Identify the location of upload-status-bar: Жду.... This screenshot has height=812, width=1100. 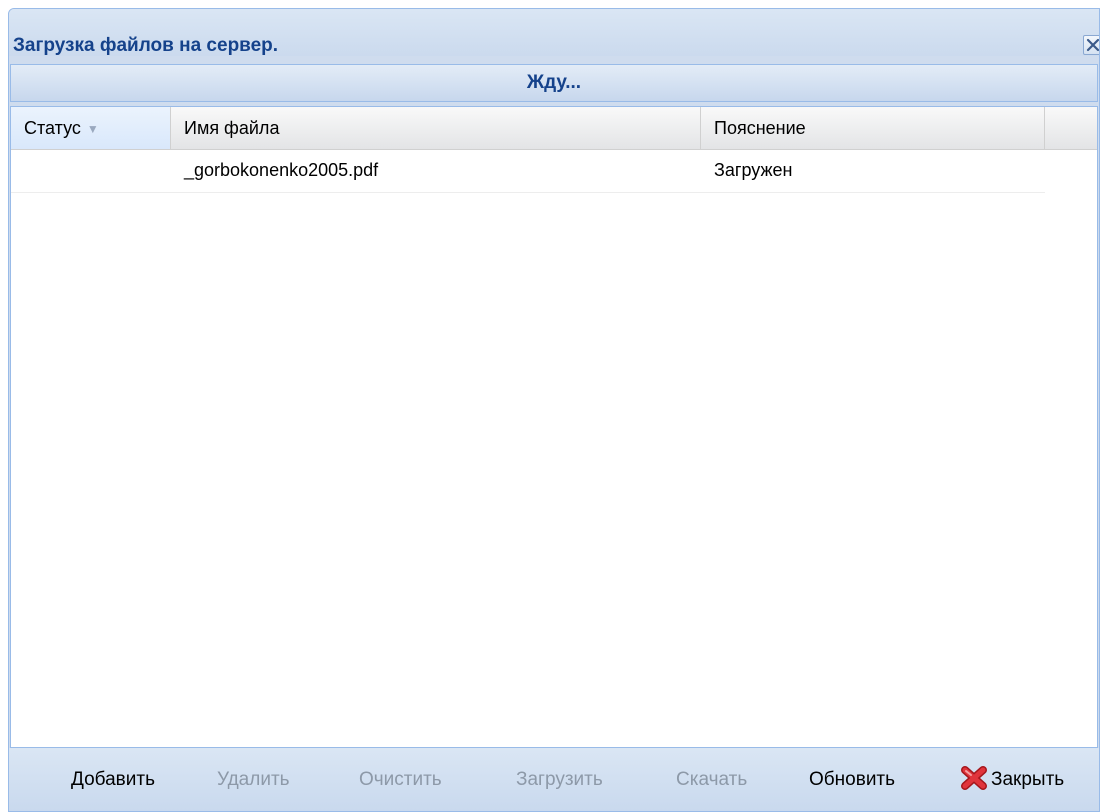
(554, 83).